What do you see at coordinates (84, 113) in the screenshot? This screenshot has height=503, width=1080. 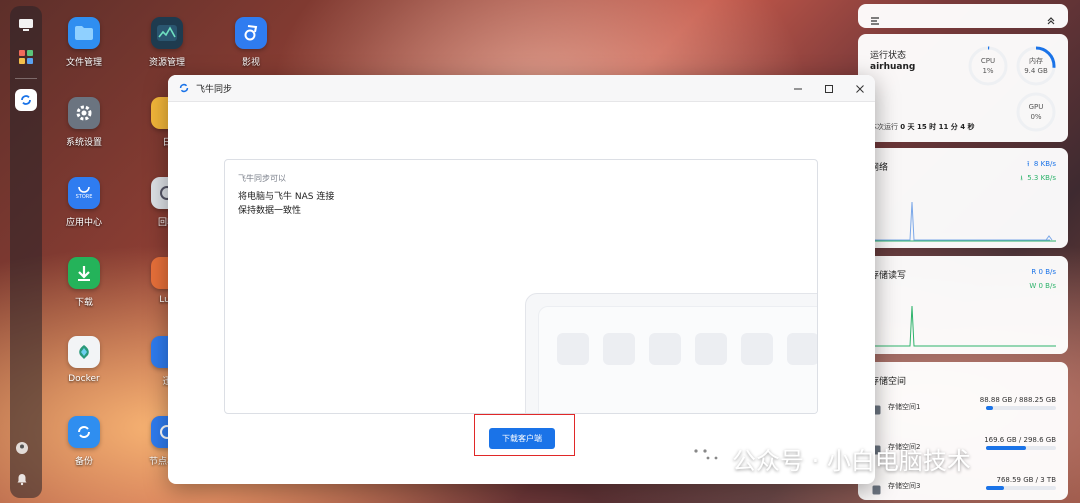 I see `gear-icon` at bounding box center [84, 113].